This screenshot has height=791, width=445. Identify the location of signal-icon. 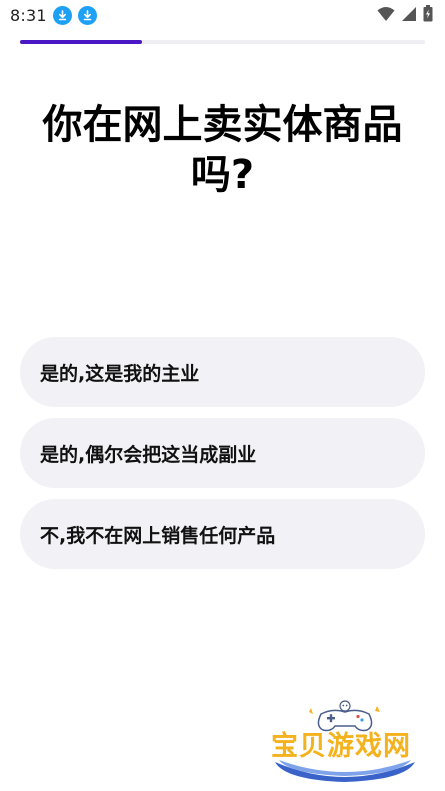
(409, 13).